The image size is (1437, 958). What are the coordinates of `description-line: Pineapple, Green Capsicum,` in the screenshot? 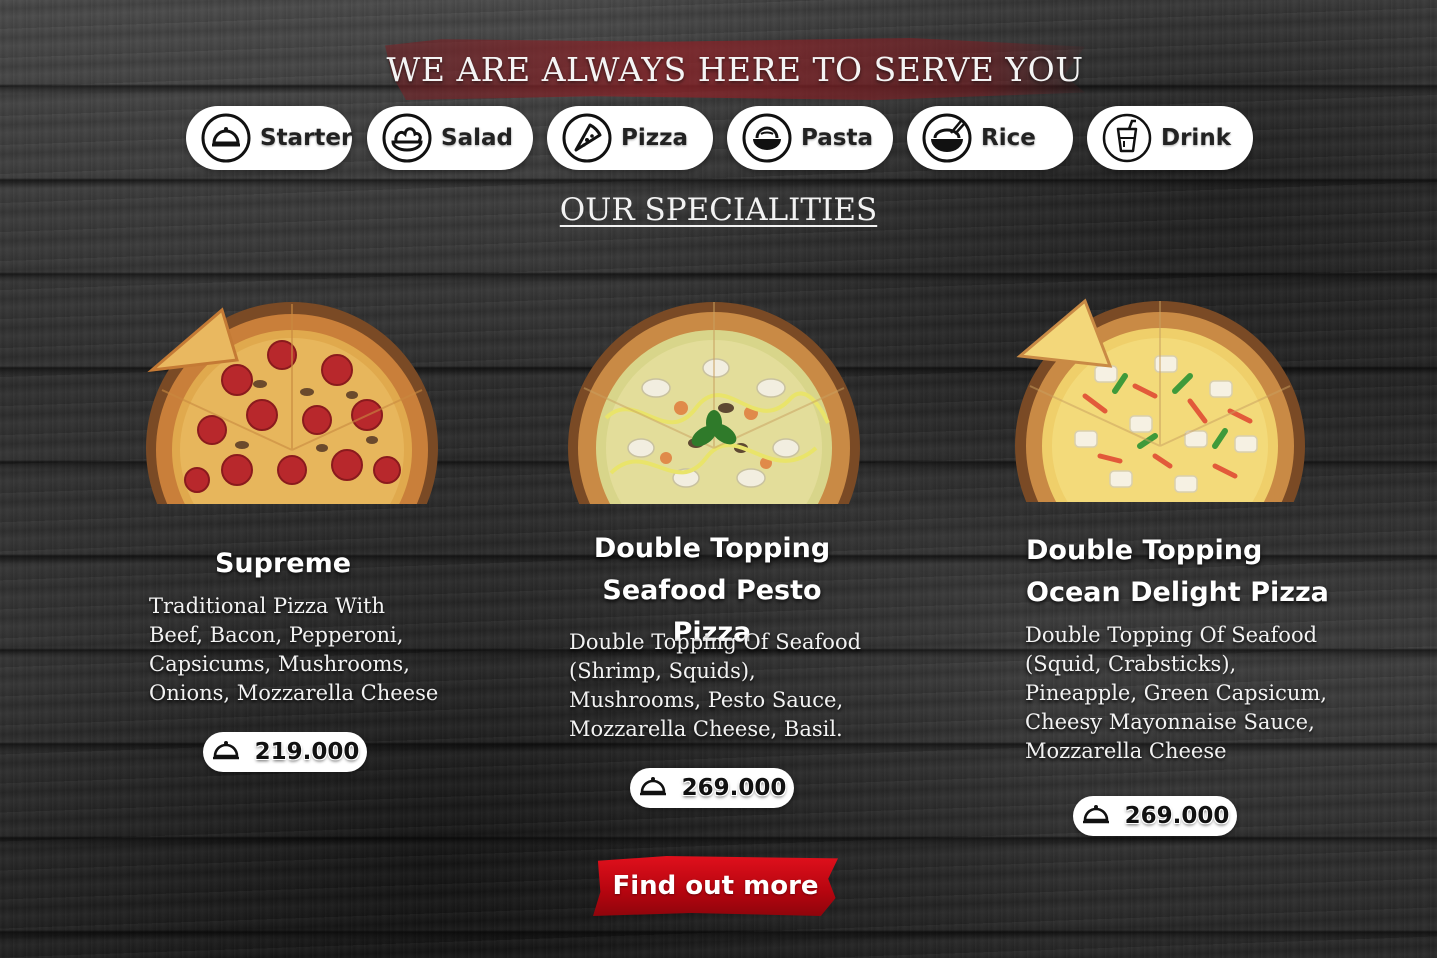 It's located at (1176, 693).